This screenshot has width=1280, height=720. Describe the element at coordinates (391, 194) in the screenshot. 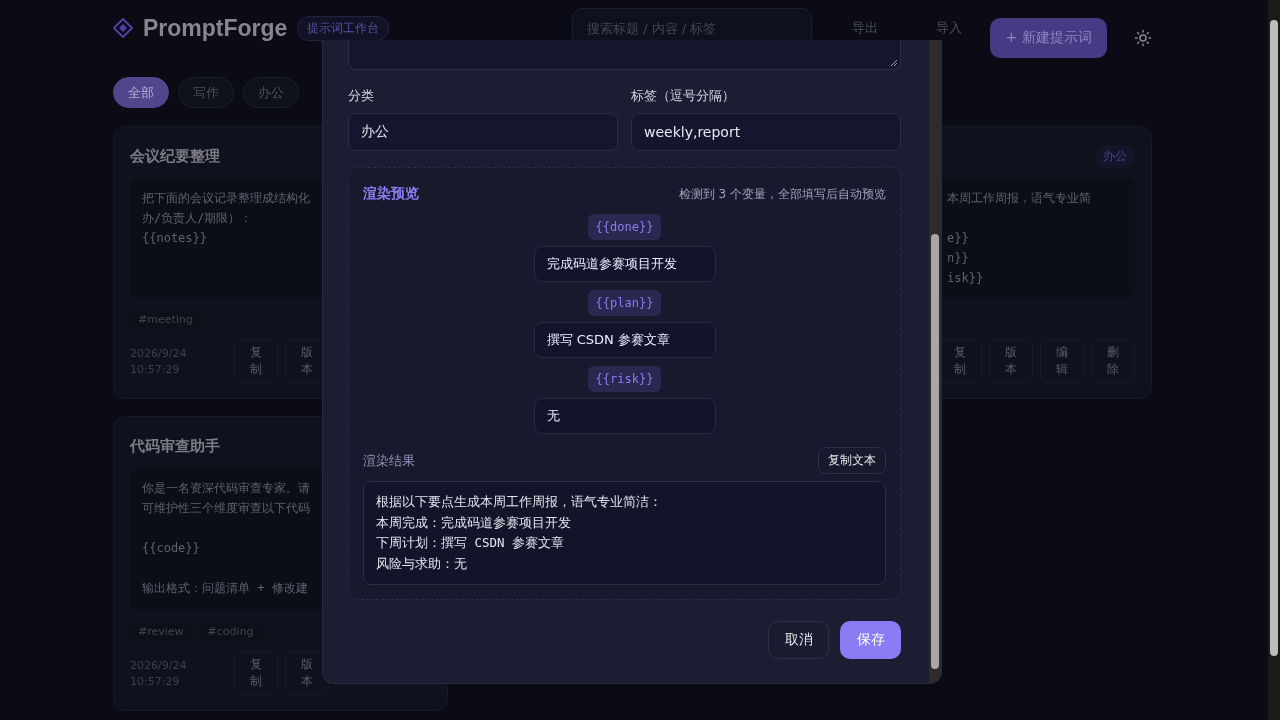

I see `preview-title: 渲染预览` at that location.